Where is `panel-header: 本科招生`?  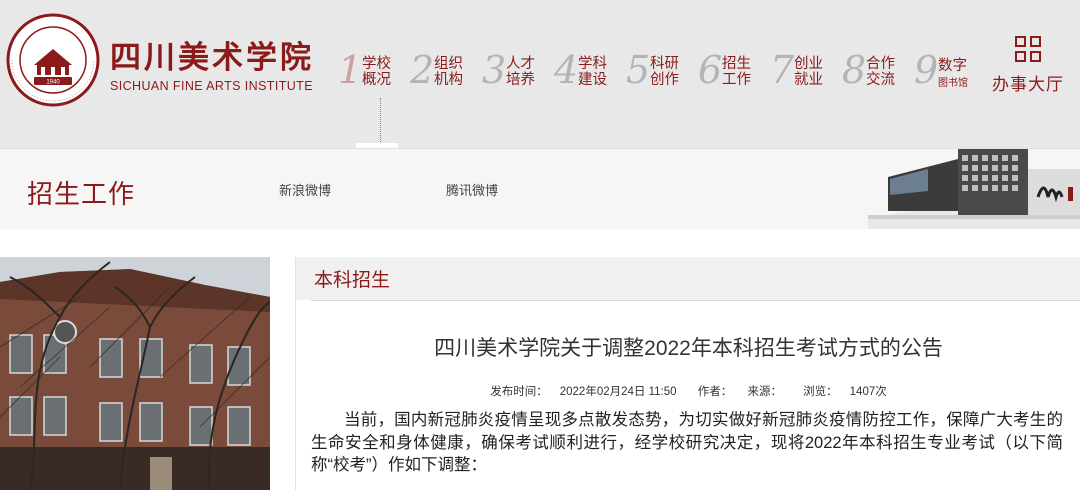 panel-header: 本科招生 is located at coordinates (688, 278).